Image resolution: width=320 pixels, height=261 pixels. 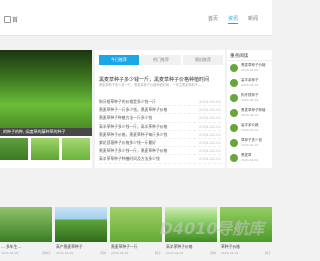 I want to click on tab-random: 随机推荐, so click(x=203, y=60).